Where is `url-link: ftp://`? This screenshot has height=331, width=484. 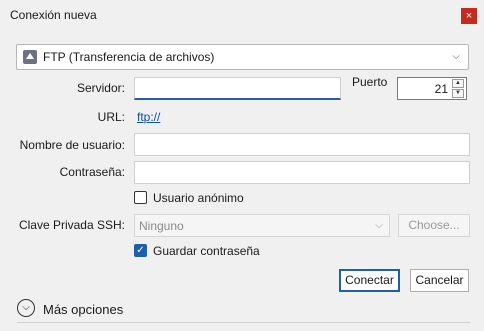 url-link: ftp:// is located at coordinates (148, 117).